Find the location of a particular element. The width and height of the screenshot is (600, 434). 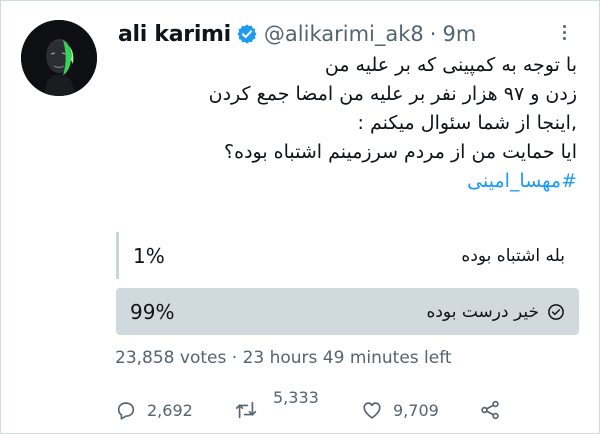

tweet-timestamp: 9m is located at coordinates (459, 34).